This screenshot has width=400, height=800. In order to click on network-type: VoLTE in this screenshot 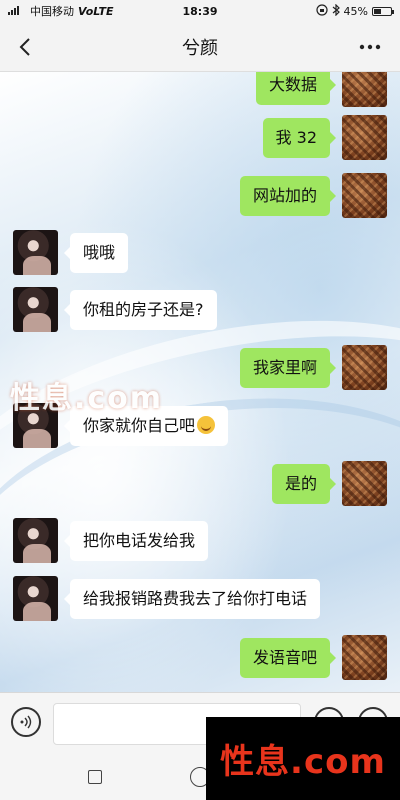, I will do `click(96, 11)`.